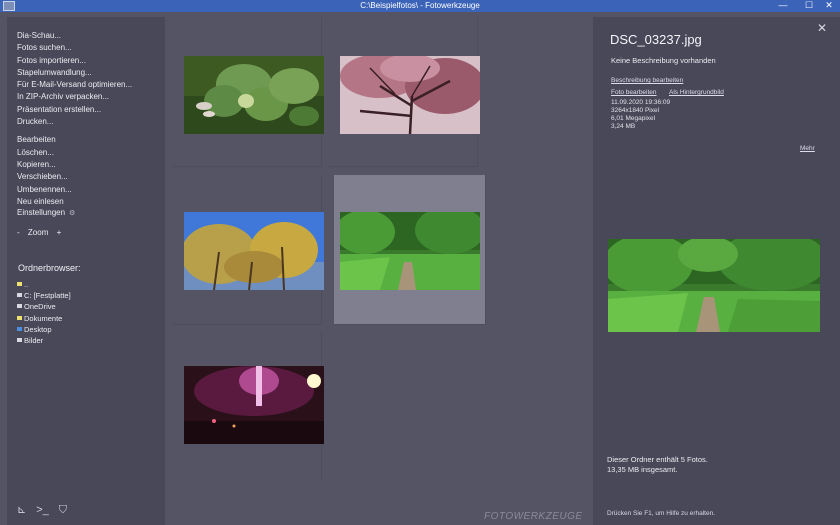 This screenshot has width=840, height=525. I want to click on photo-dimensions: 3264x1840 Pixel, so click(635, 110).